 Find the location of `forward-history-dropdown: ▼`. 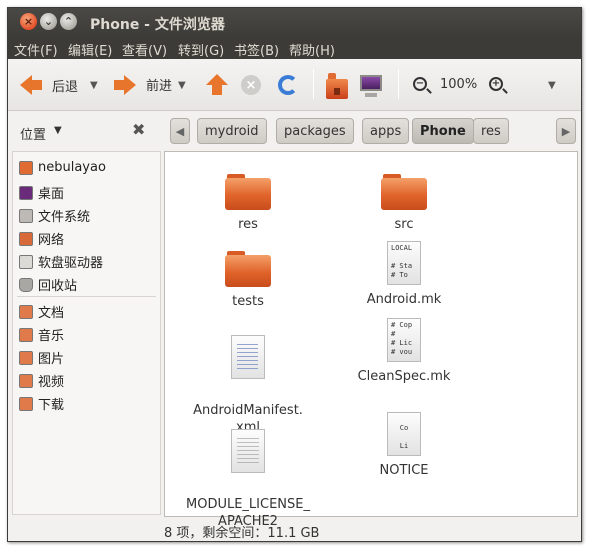

forward-history-dropdown: ▼ is located at coordinates (182, 85).